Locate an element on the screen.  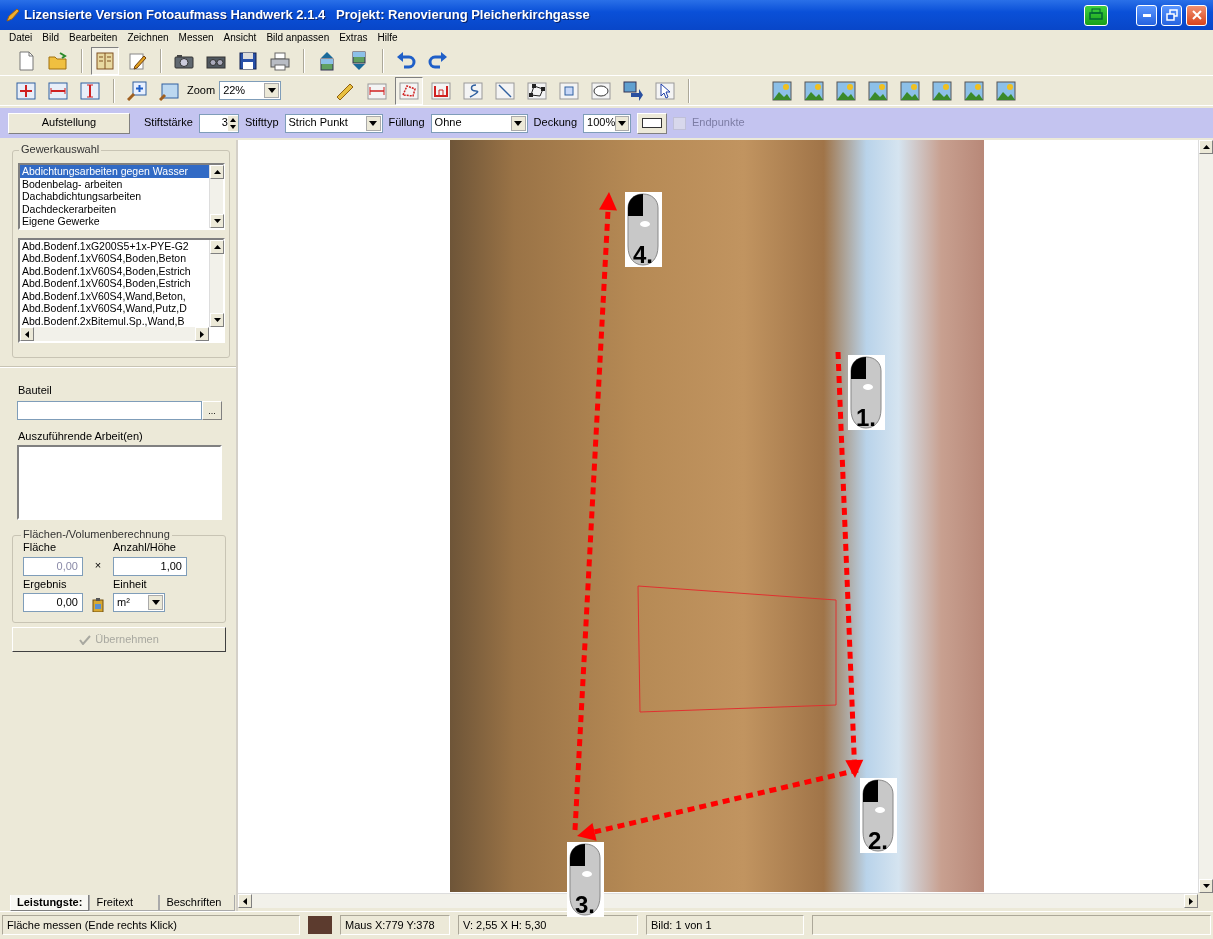
field-label: Ergebnis is located at coordinates (45, 584).